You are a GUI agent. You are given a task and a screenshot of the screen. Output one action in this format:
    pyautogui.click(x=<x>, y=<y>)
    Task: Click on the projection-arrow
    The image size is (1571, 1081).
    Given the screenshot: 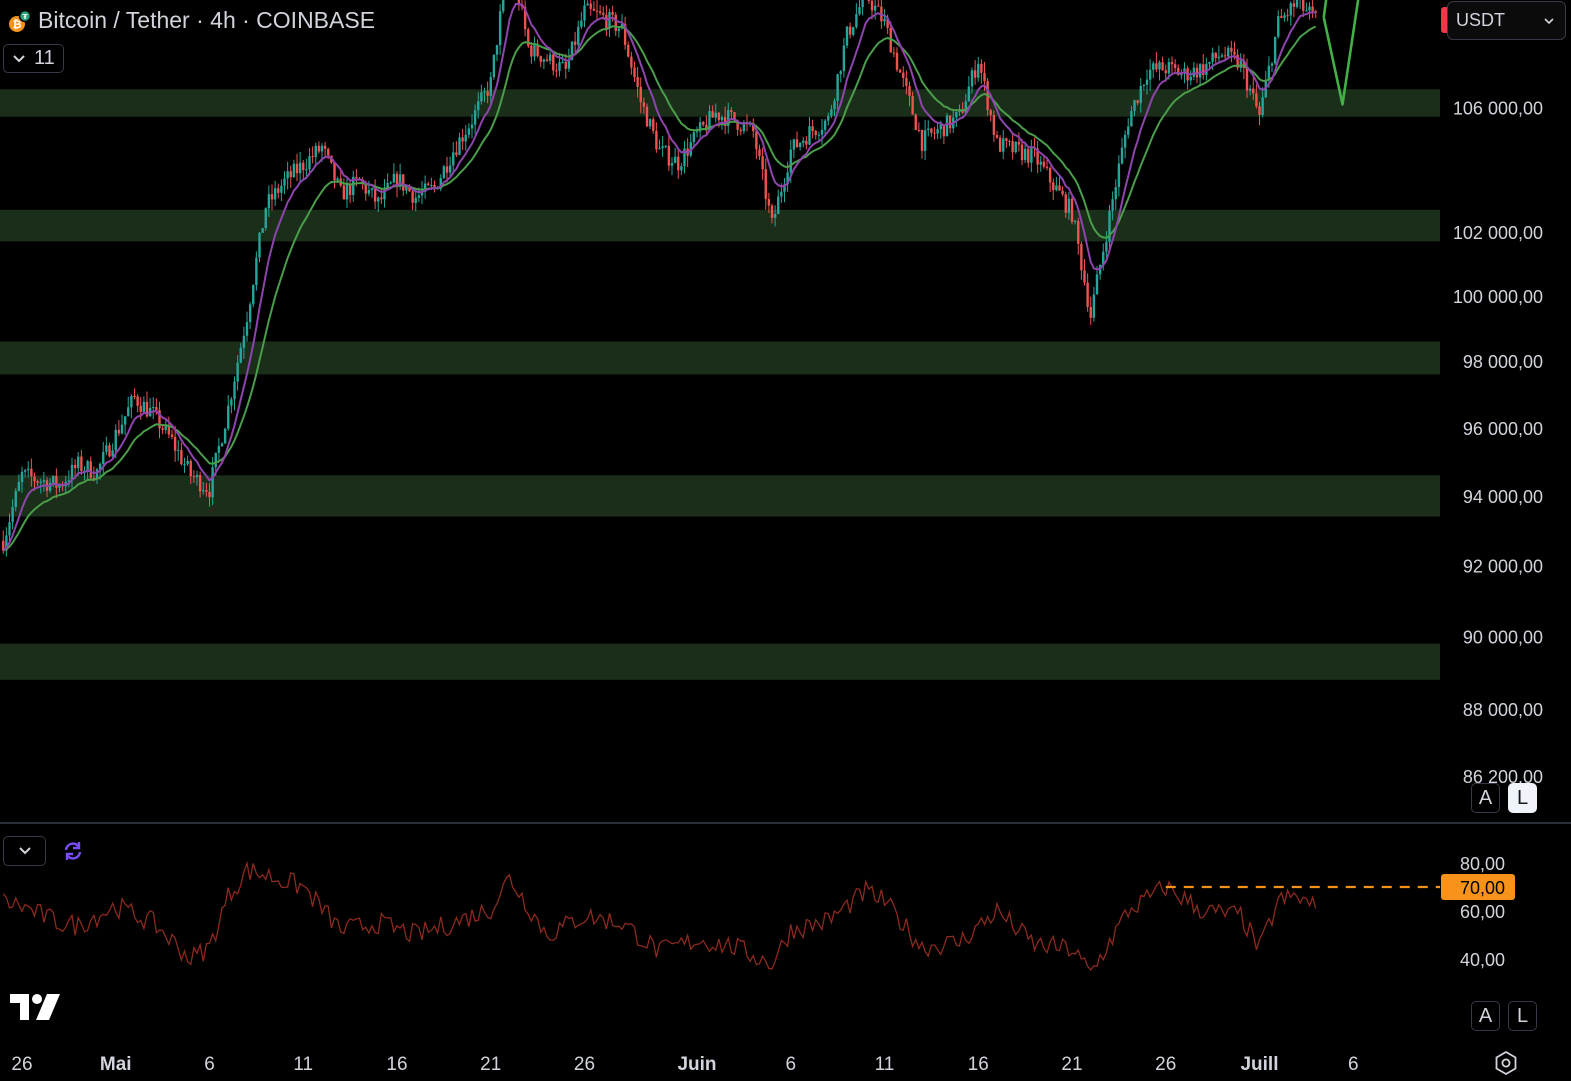 What is the action you would take?
    pyautogui.click(x=1341, y=53)
    